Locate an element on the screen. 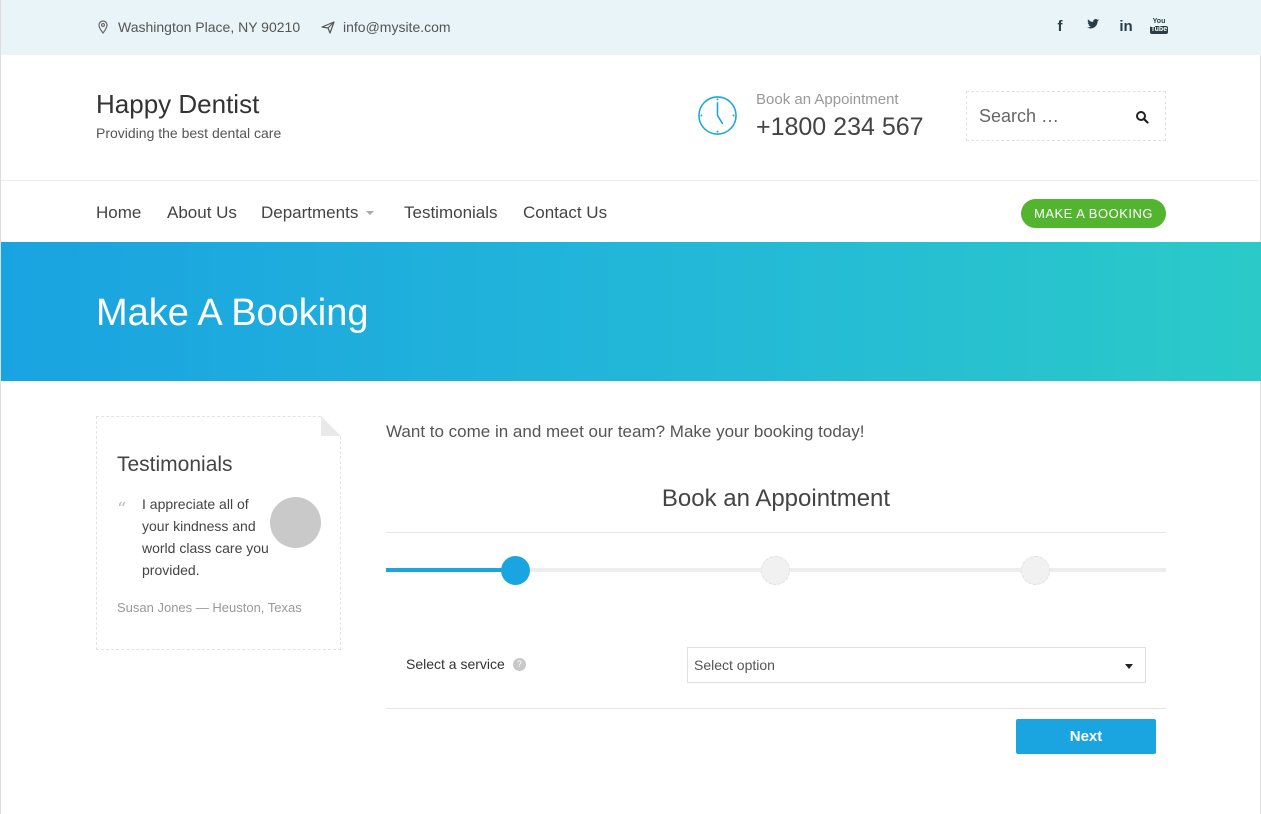 This screenshot has height=814, width=1261. nav-about-us-label: About Us is located at coordinates (202, 212).